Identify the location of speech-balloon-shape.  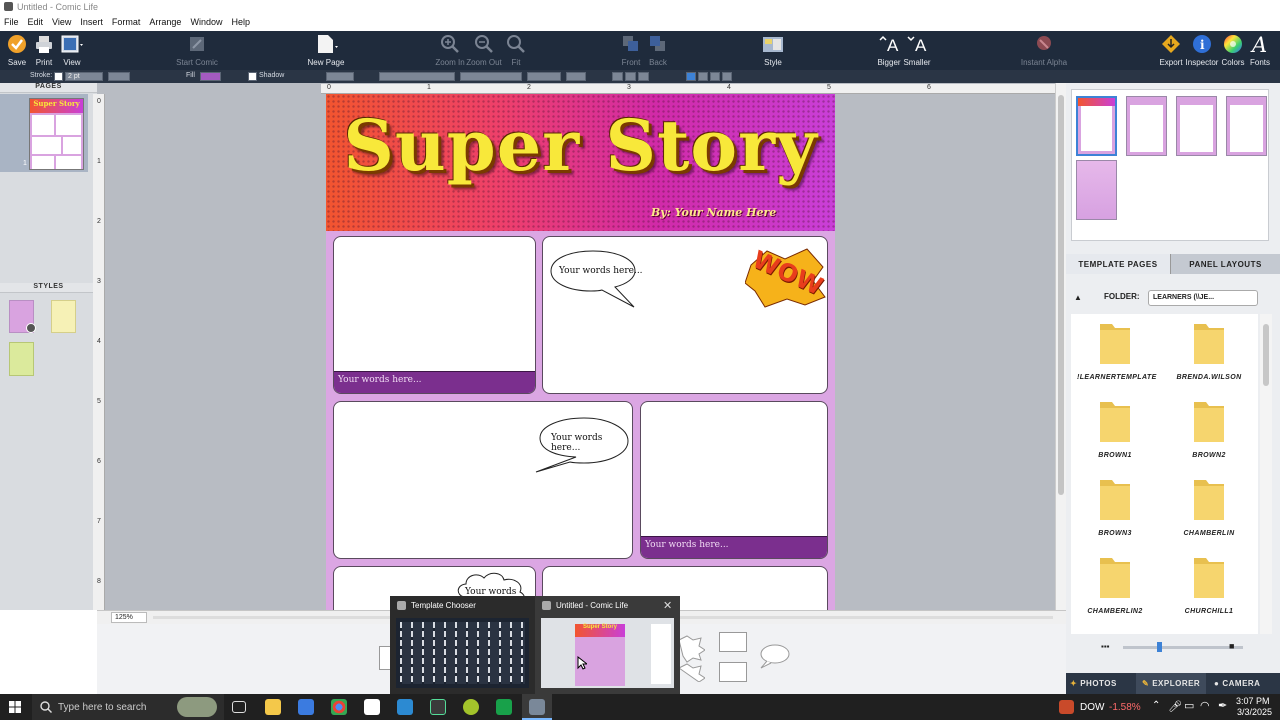
(774, 656).